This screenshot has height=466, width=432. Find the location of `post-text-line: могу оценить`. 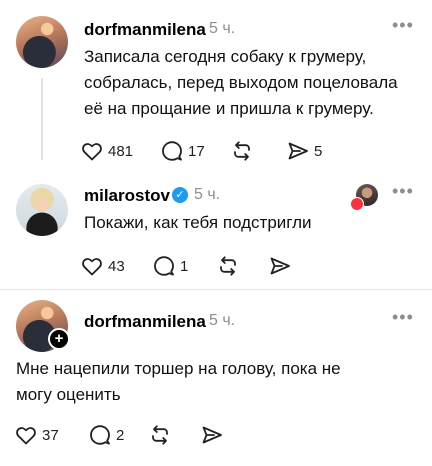

post-text-line: могу оценить is located at coordinates (68, 394).